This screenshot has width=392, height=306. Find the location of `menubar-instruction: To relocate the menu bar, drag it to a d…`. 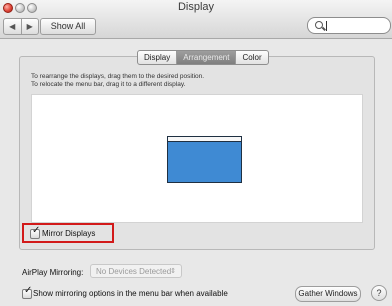

menubar-instruction: To relocate the menu bar, drag it to a d… is located at coordinates (108, 84).